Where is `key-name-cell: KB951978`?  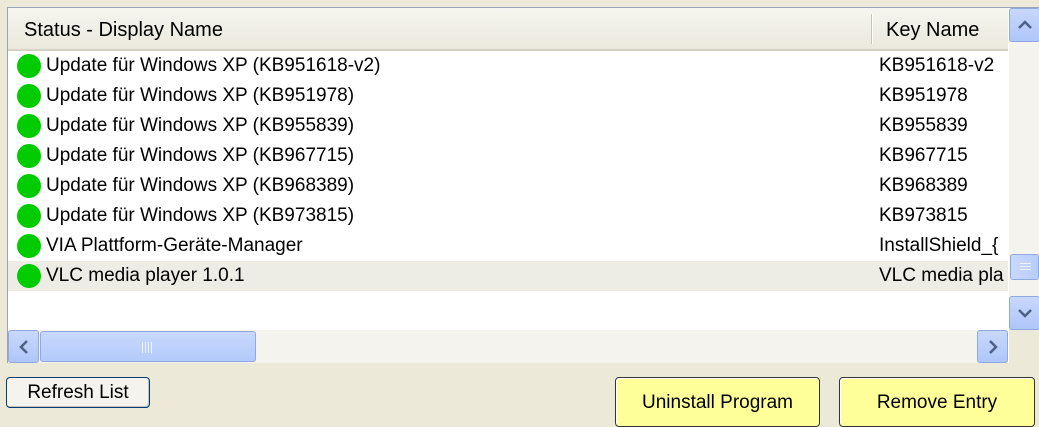 key-name-cell: KB951978 is located at coordinates (923, 95).